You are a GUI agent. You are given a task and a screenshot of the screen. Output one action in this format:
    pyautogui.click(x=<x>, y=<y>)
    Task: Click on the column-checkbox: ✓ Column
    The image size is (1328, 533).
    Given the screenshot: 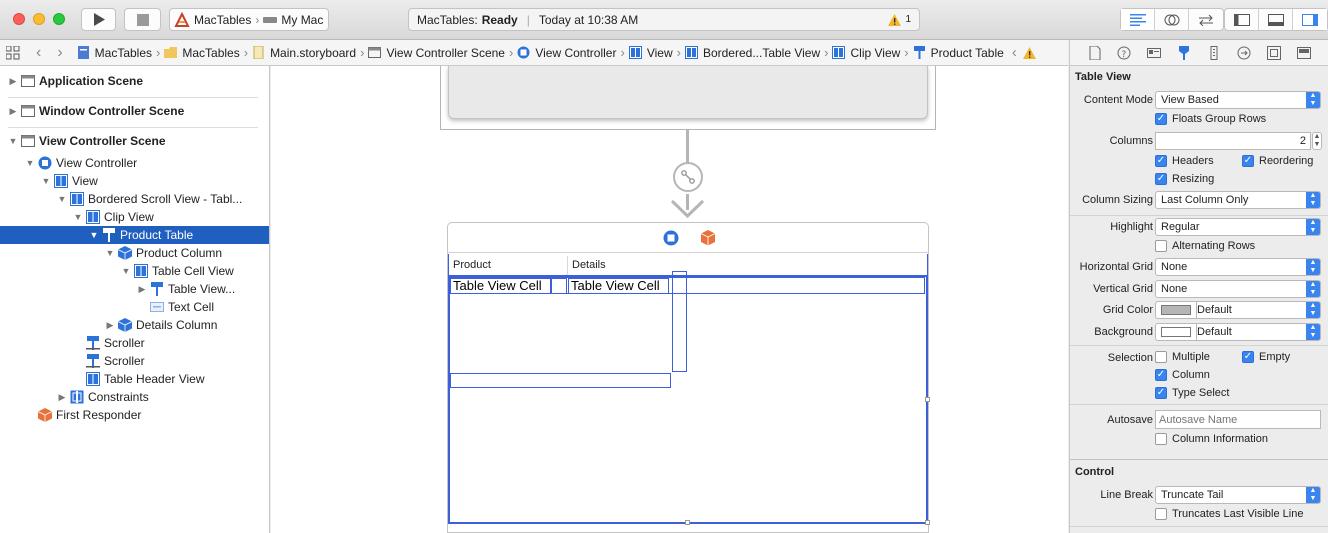 What is the action you would take?
    pyautogui.click(x=1182, y=375)
    